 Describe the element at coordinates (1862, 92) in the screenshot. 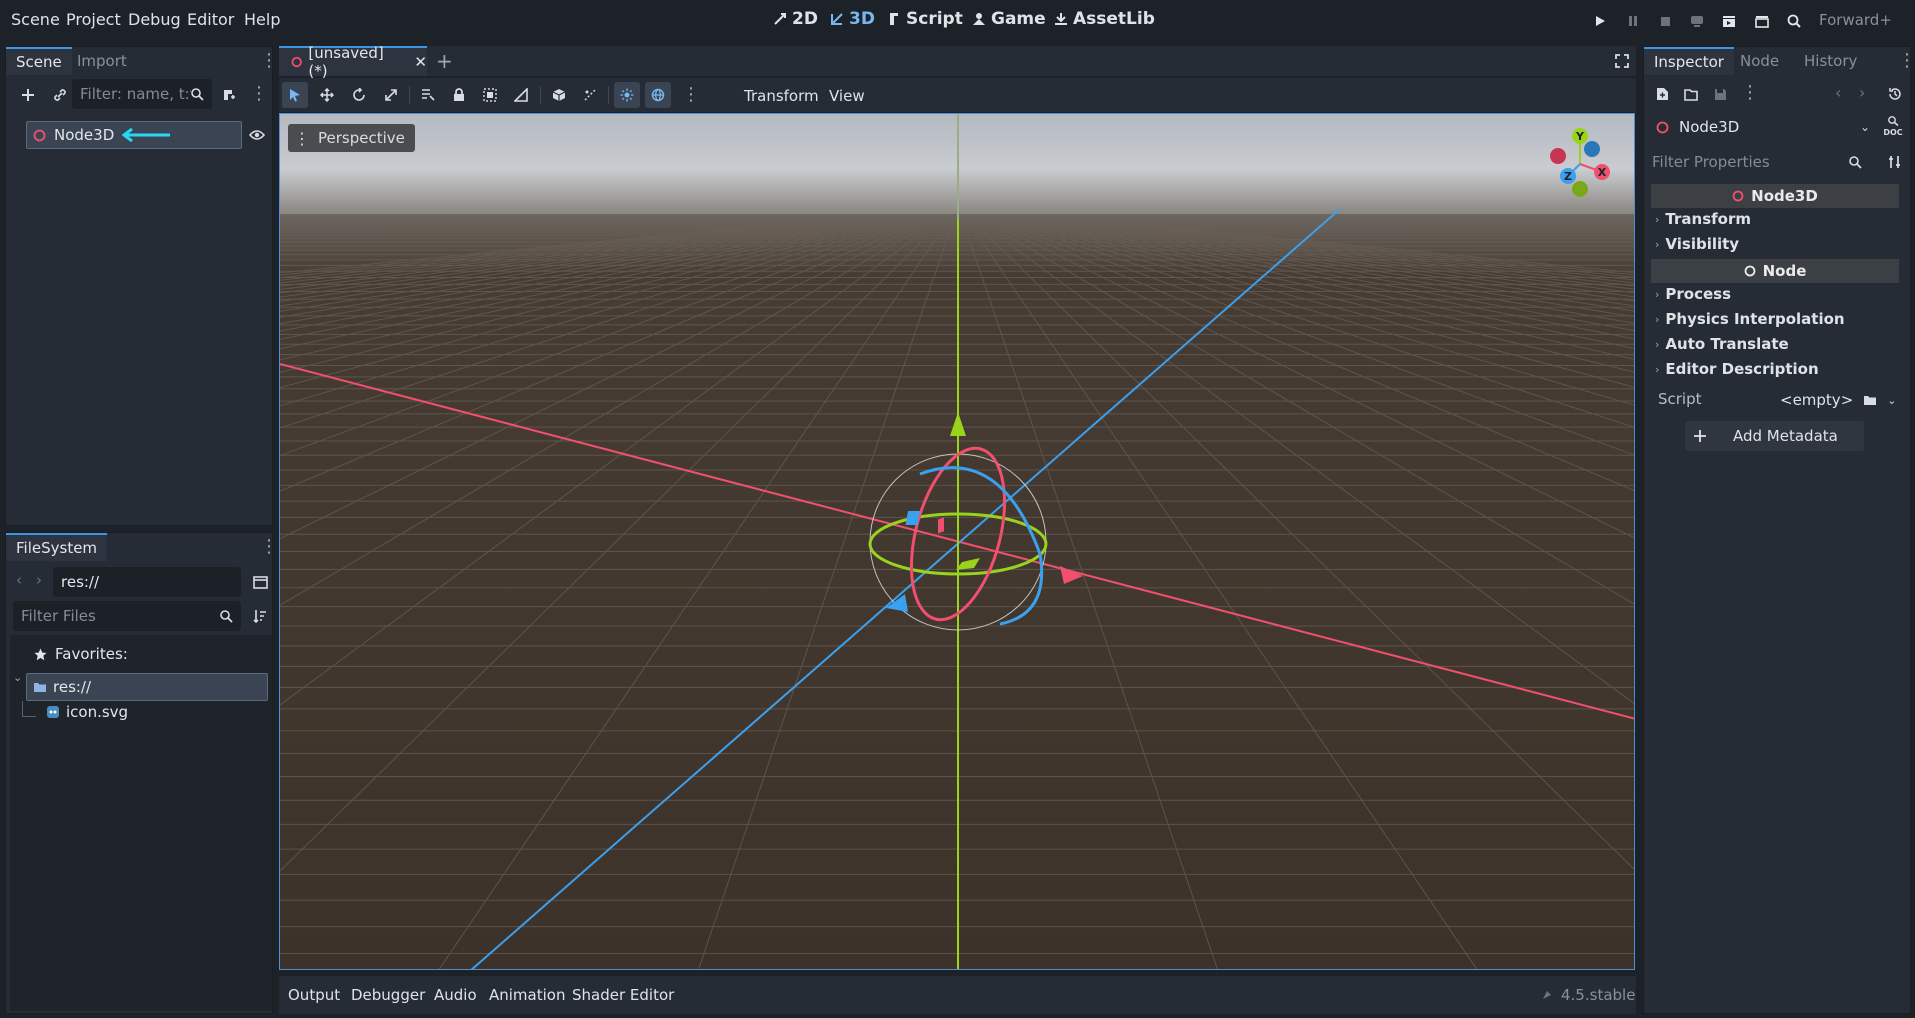

I see `next-object-icon: ›` at that location.